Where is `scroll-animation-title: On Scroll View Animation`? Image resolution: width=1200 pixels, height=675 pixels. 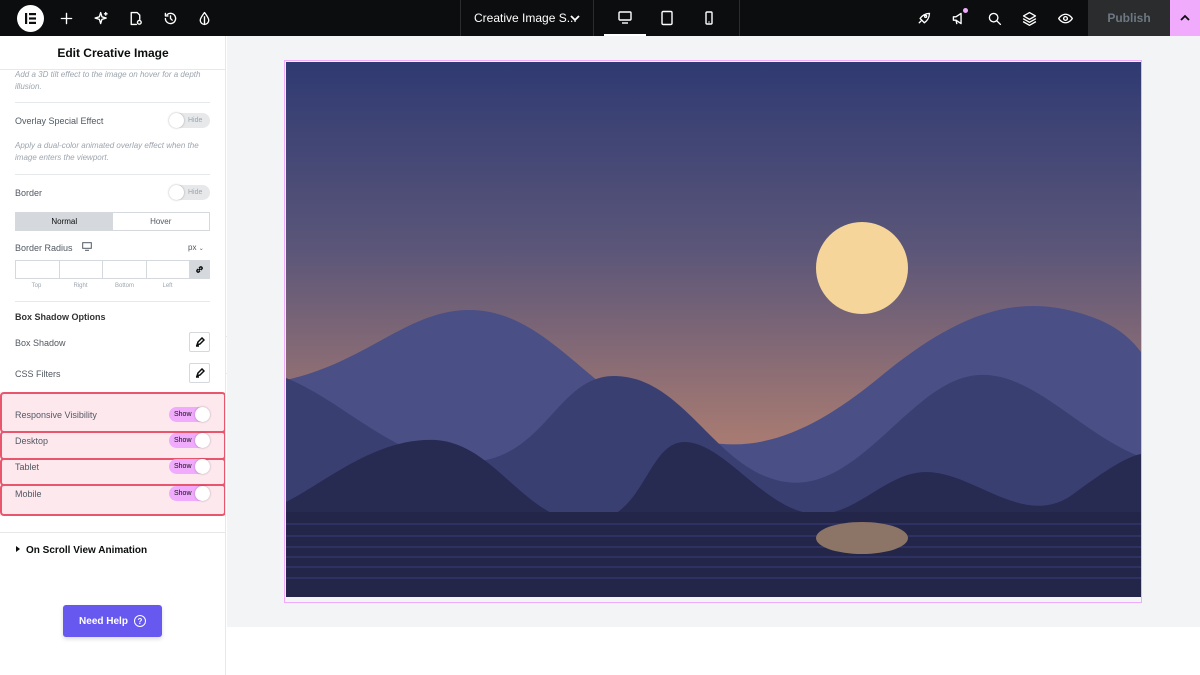
scroll-animation-title: On Scroll View Animation is located at coordinates (86, 550).